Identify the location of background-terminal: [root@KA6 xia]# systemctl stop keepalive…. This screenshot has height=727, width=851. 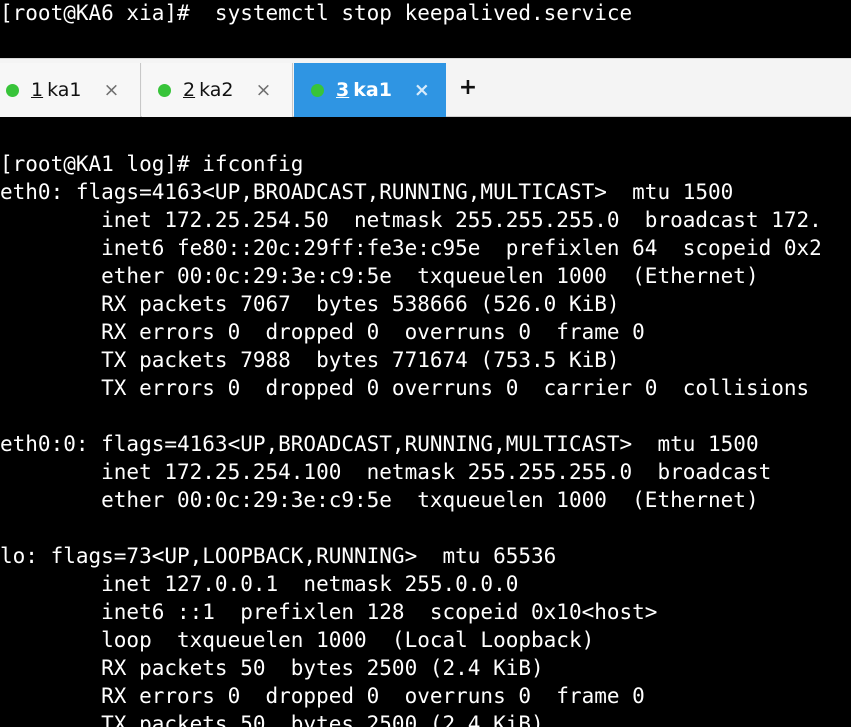
(425, 29).